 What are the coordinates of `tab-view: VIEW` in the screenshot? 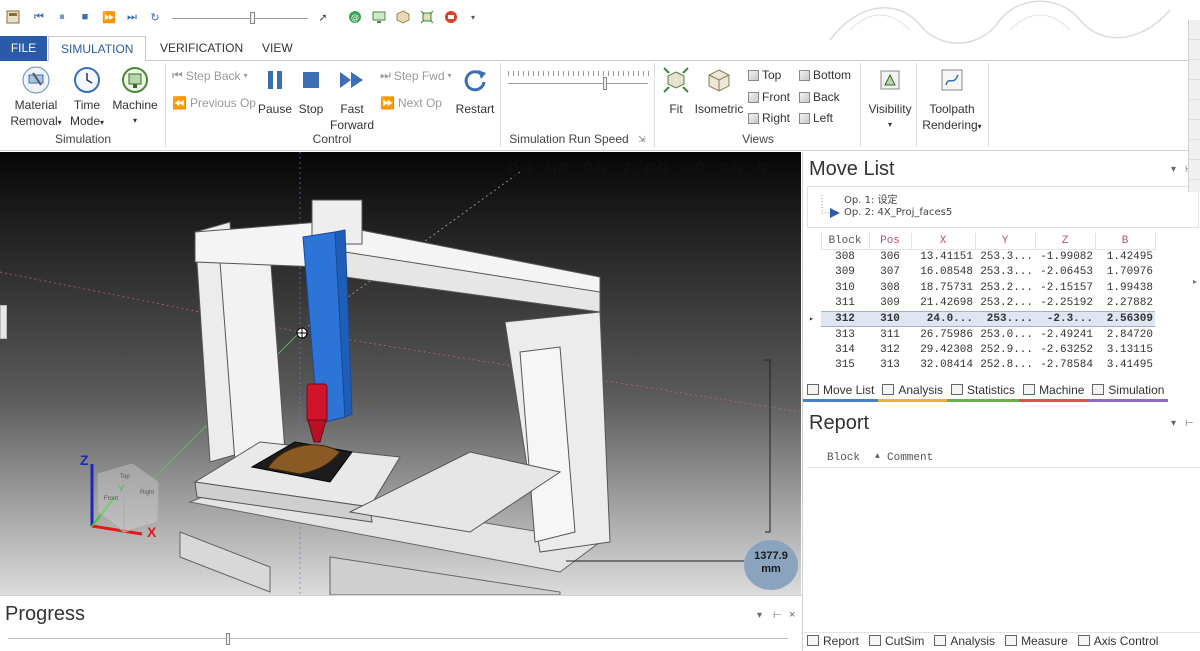 It's located at (277, 48).